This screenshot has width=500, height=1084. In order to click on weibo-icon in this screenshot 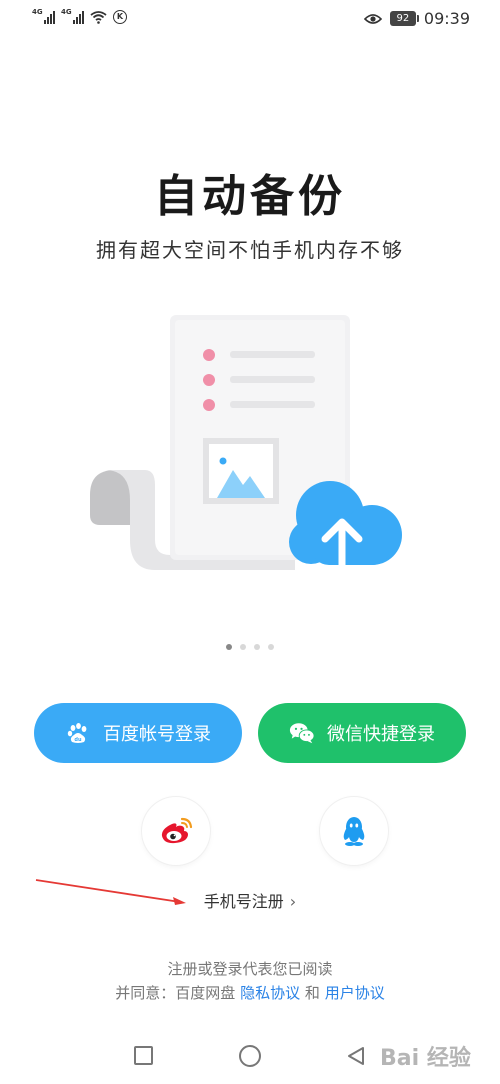, I will do `click(177, 830)`.